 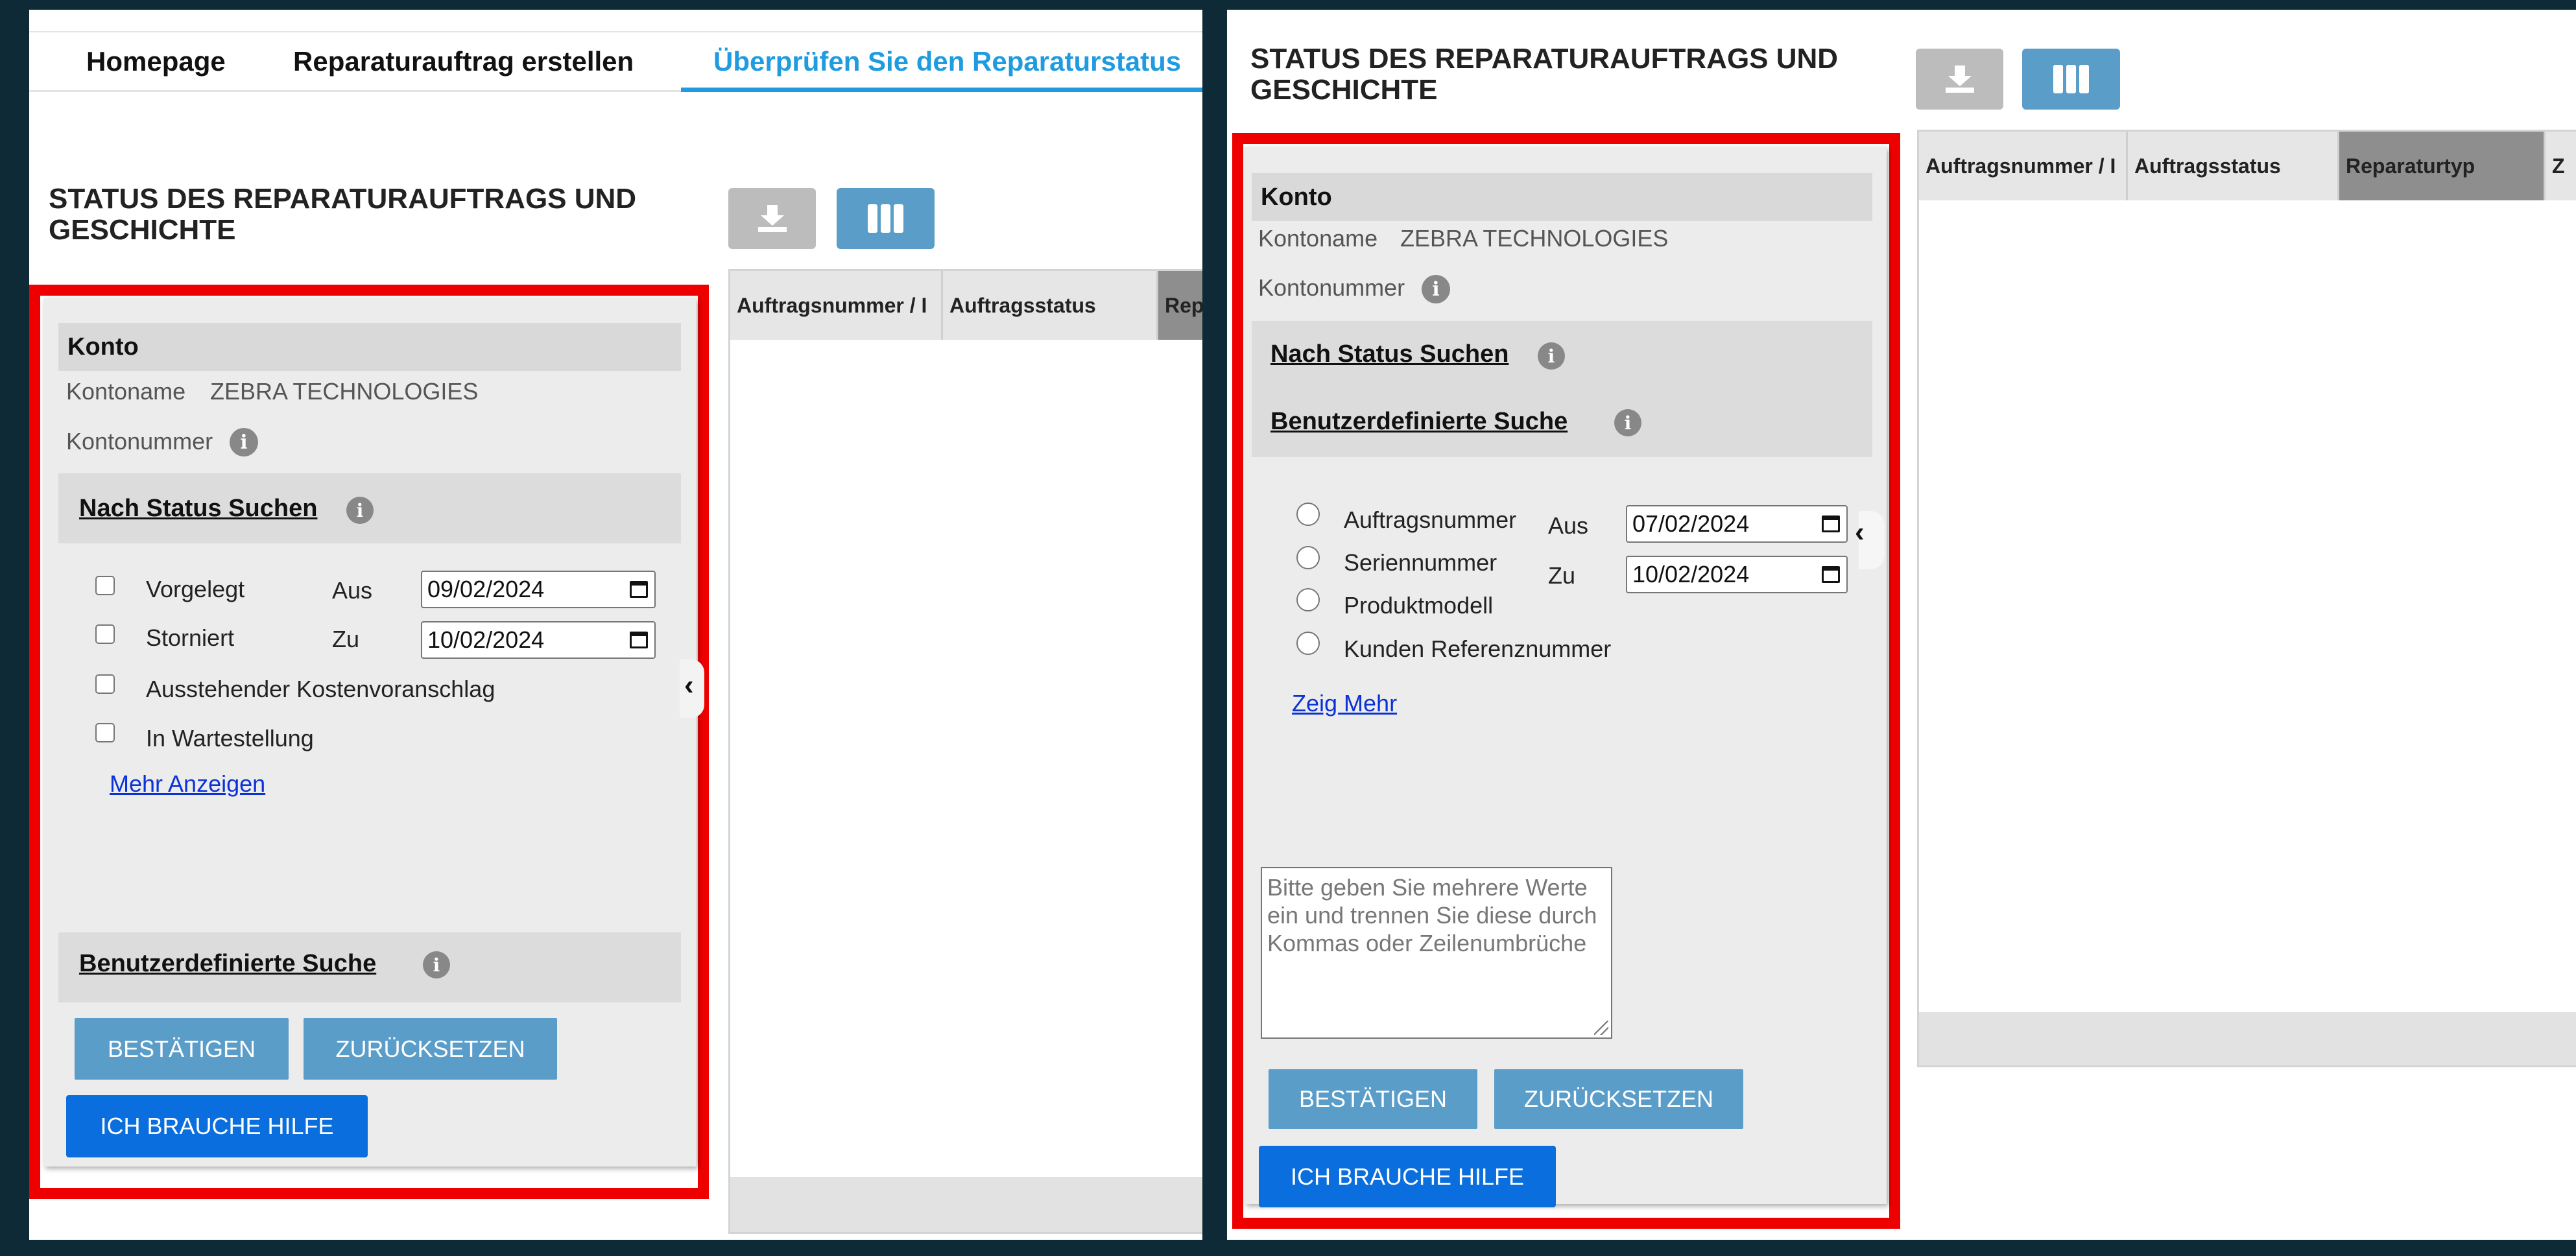 I want to click on search-type-radio-customer-reference, so click(x=1308, y=643).